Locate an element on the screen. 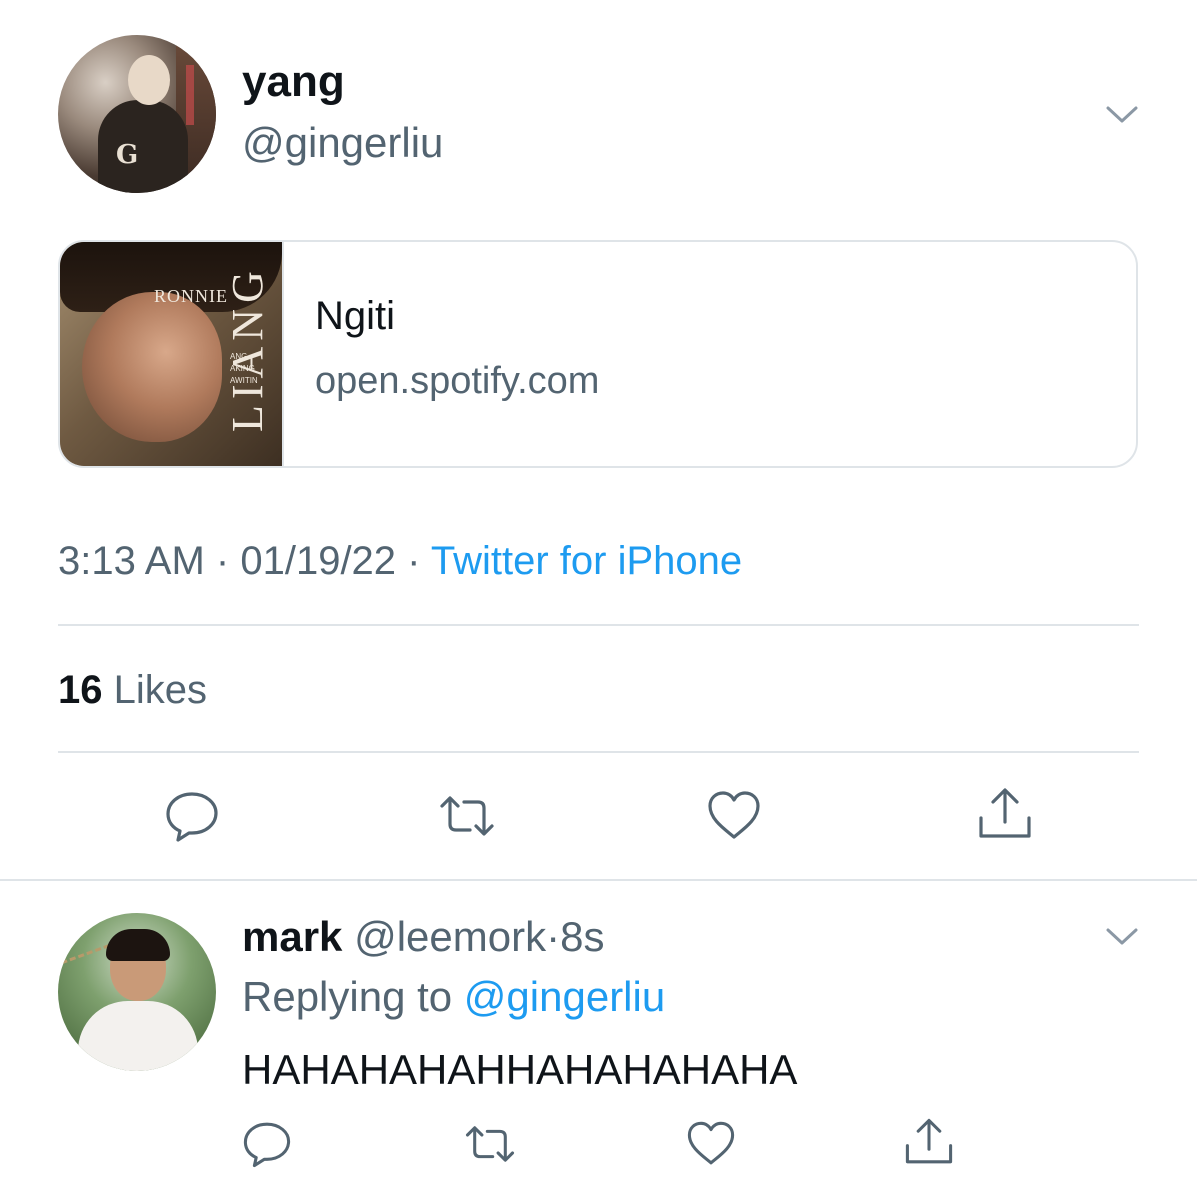 This screenshot has width=1197, height=1200. tweet-source-link: Twitter for iPhone is located at coordinates (586, 561).